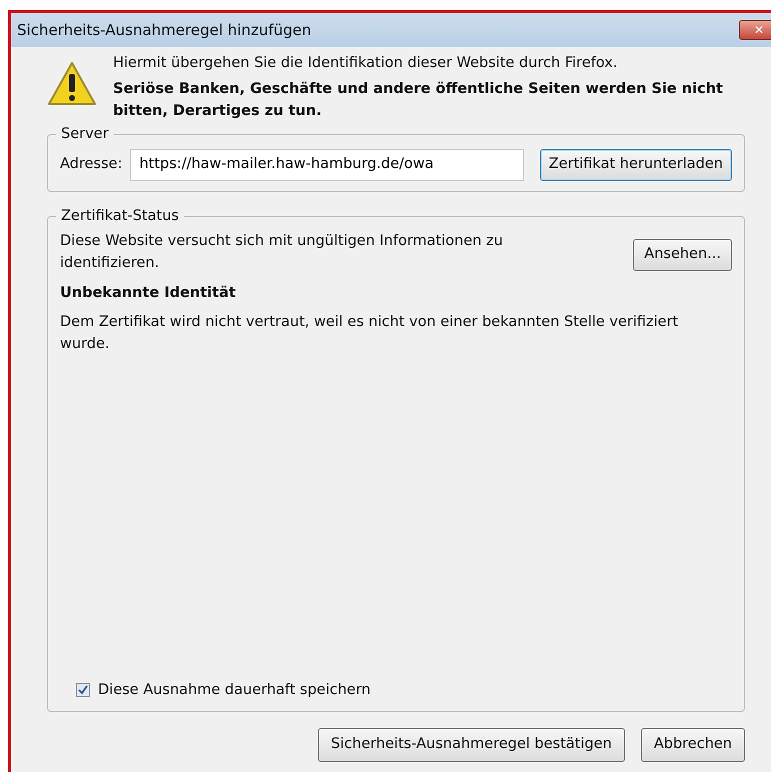 This screenshot has height=772, width=771. Describe the element at coordinates (418, 100) in the screenshot. I see `warning-text: Seriöse Banken, Geschäfte und andere öffentliche Seiten werden Sie nicht bitten, Derartiges zu tun.` at that location.